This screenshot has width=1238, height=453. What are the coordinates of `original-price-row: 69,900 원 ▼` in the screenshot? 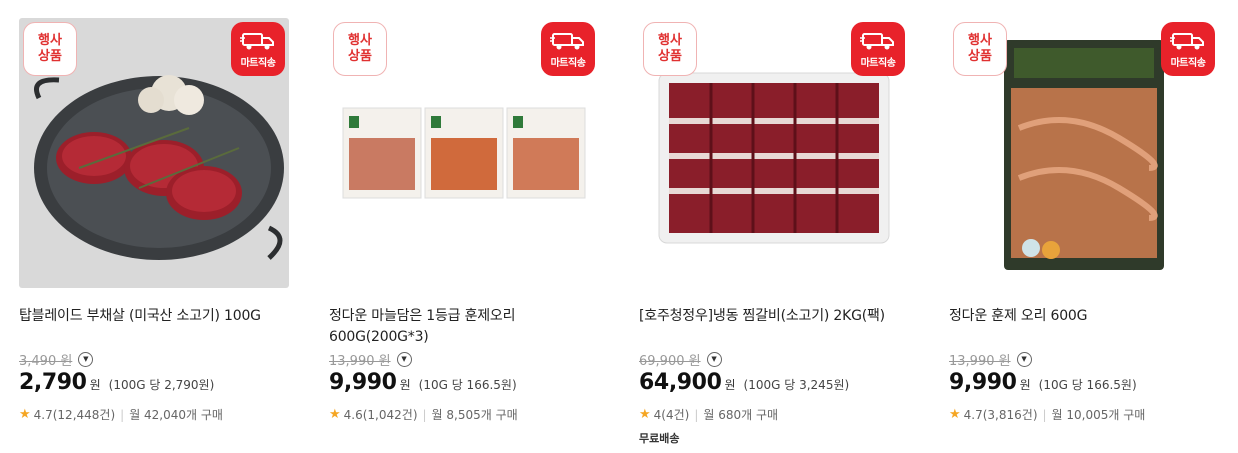 It's located at (775, 359).